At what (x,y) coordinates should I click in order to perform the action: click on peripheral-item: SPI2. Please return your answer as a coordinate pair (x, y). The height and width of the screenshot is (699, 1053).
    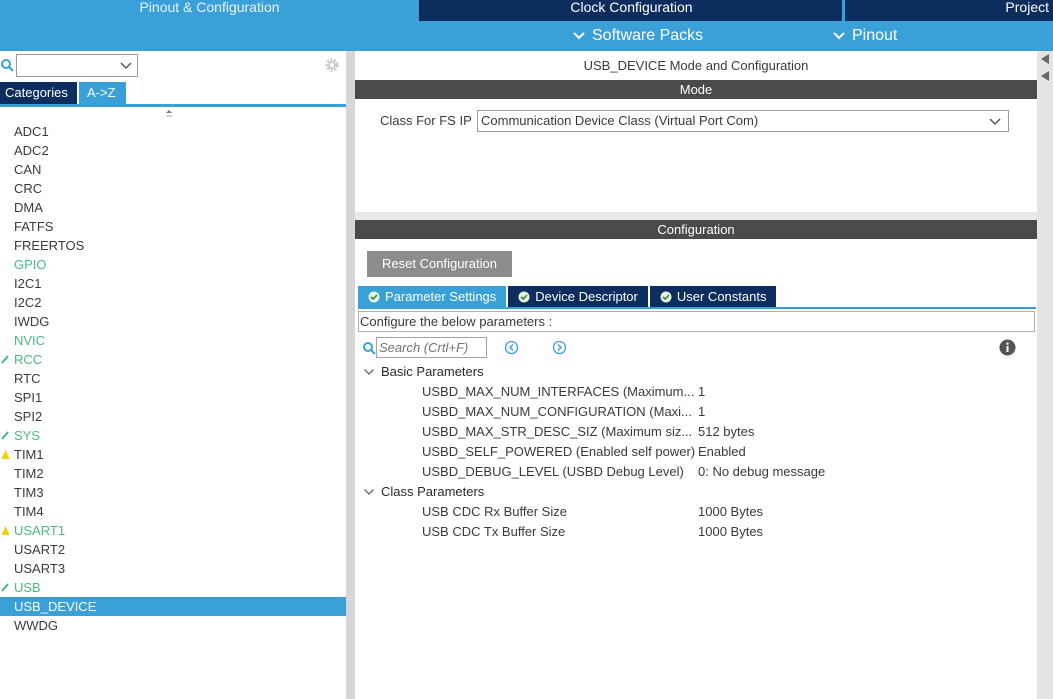
    Looking at the image, I should click on (173, 416).